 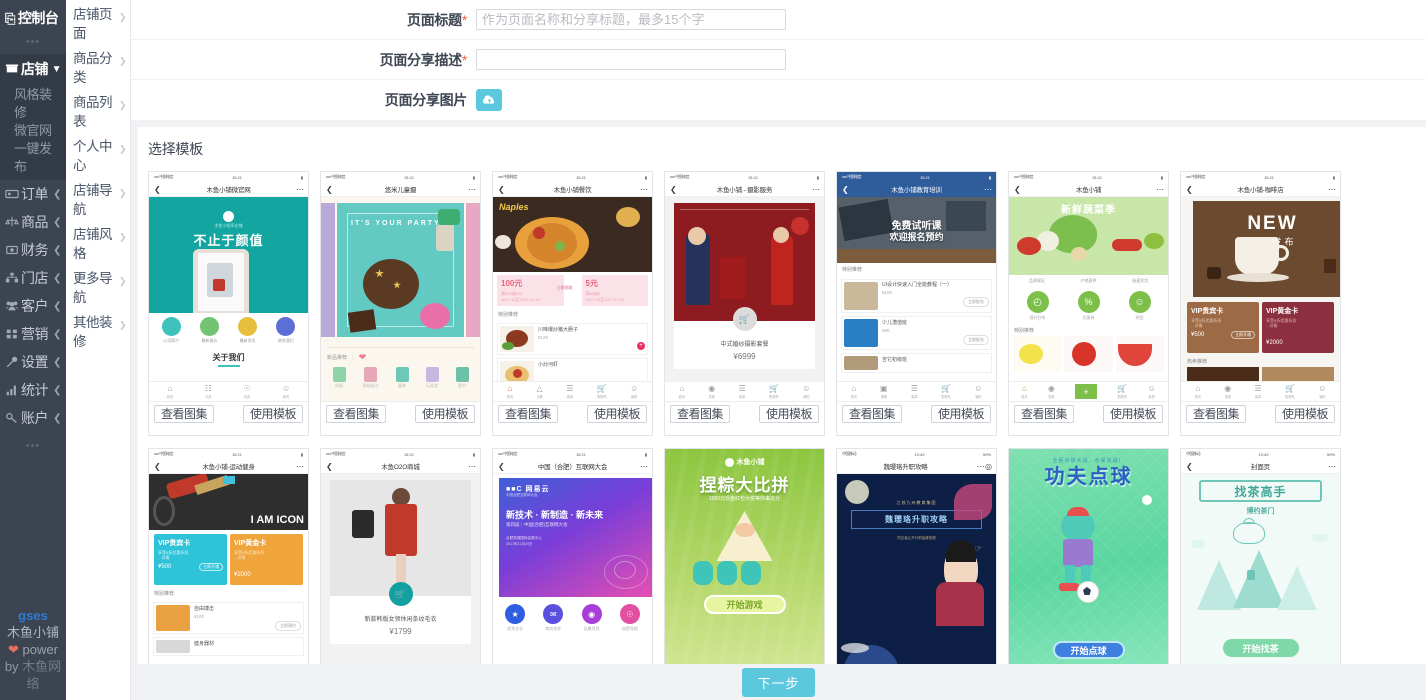 I want to click on sidebar-item-marketing: 营销 ❮, so click(x=33, y=334).